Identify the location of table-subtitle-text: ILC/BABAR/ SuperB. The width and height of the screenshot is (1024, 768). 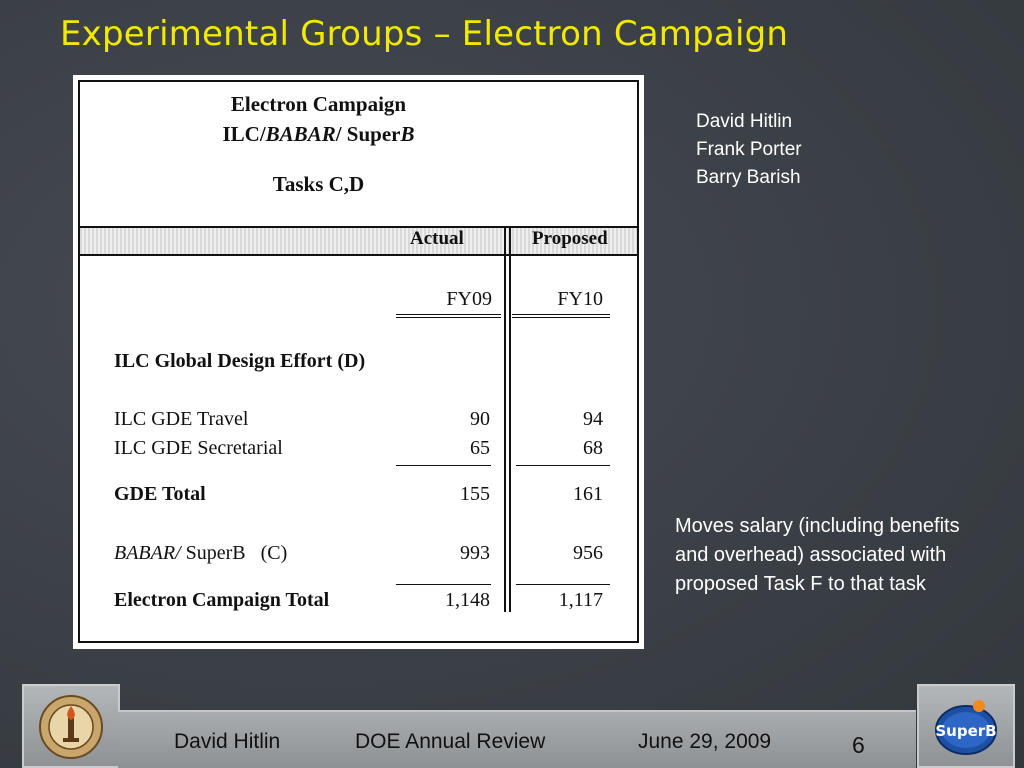
(318, 134).